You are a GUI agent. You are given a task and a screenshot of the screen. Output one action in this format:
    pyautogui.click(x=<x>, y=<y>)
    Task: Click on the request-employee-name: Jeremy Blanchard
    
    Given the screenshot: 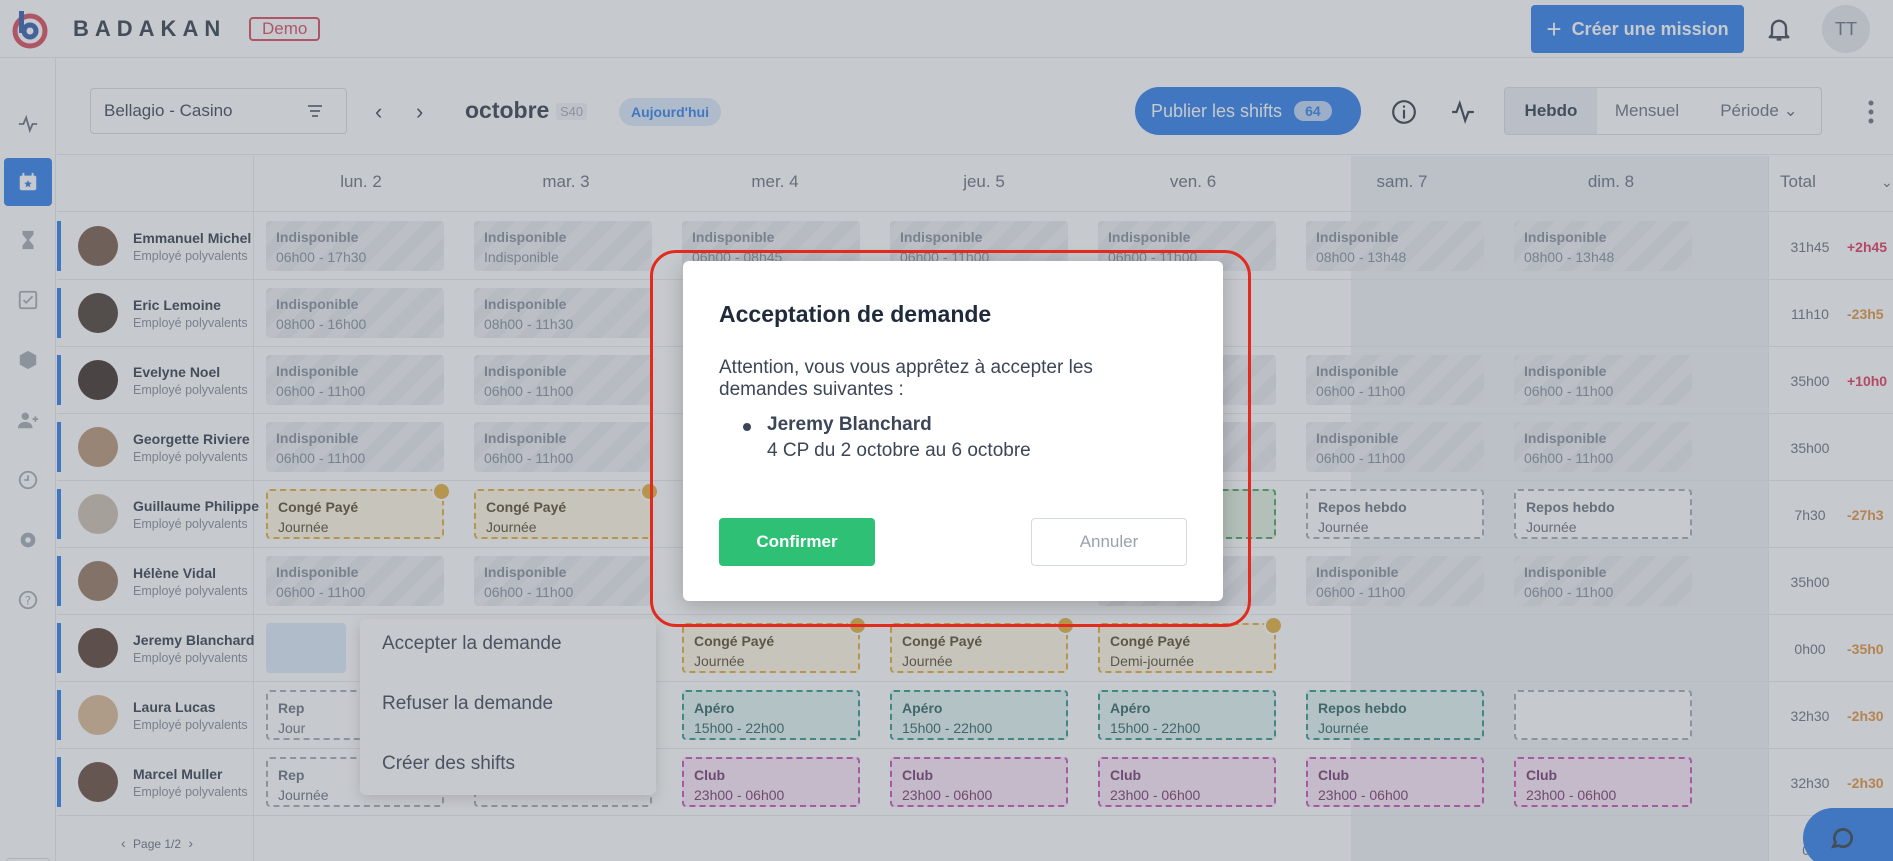 What is the action you would take?
    pyautogui.click(x=849, y=424)
    